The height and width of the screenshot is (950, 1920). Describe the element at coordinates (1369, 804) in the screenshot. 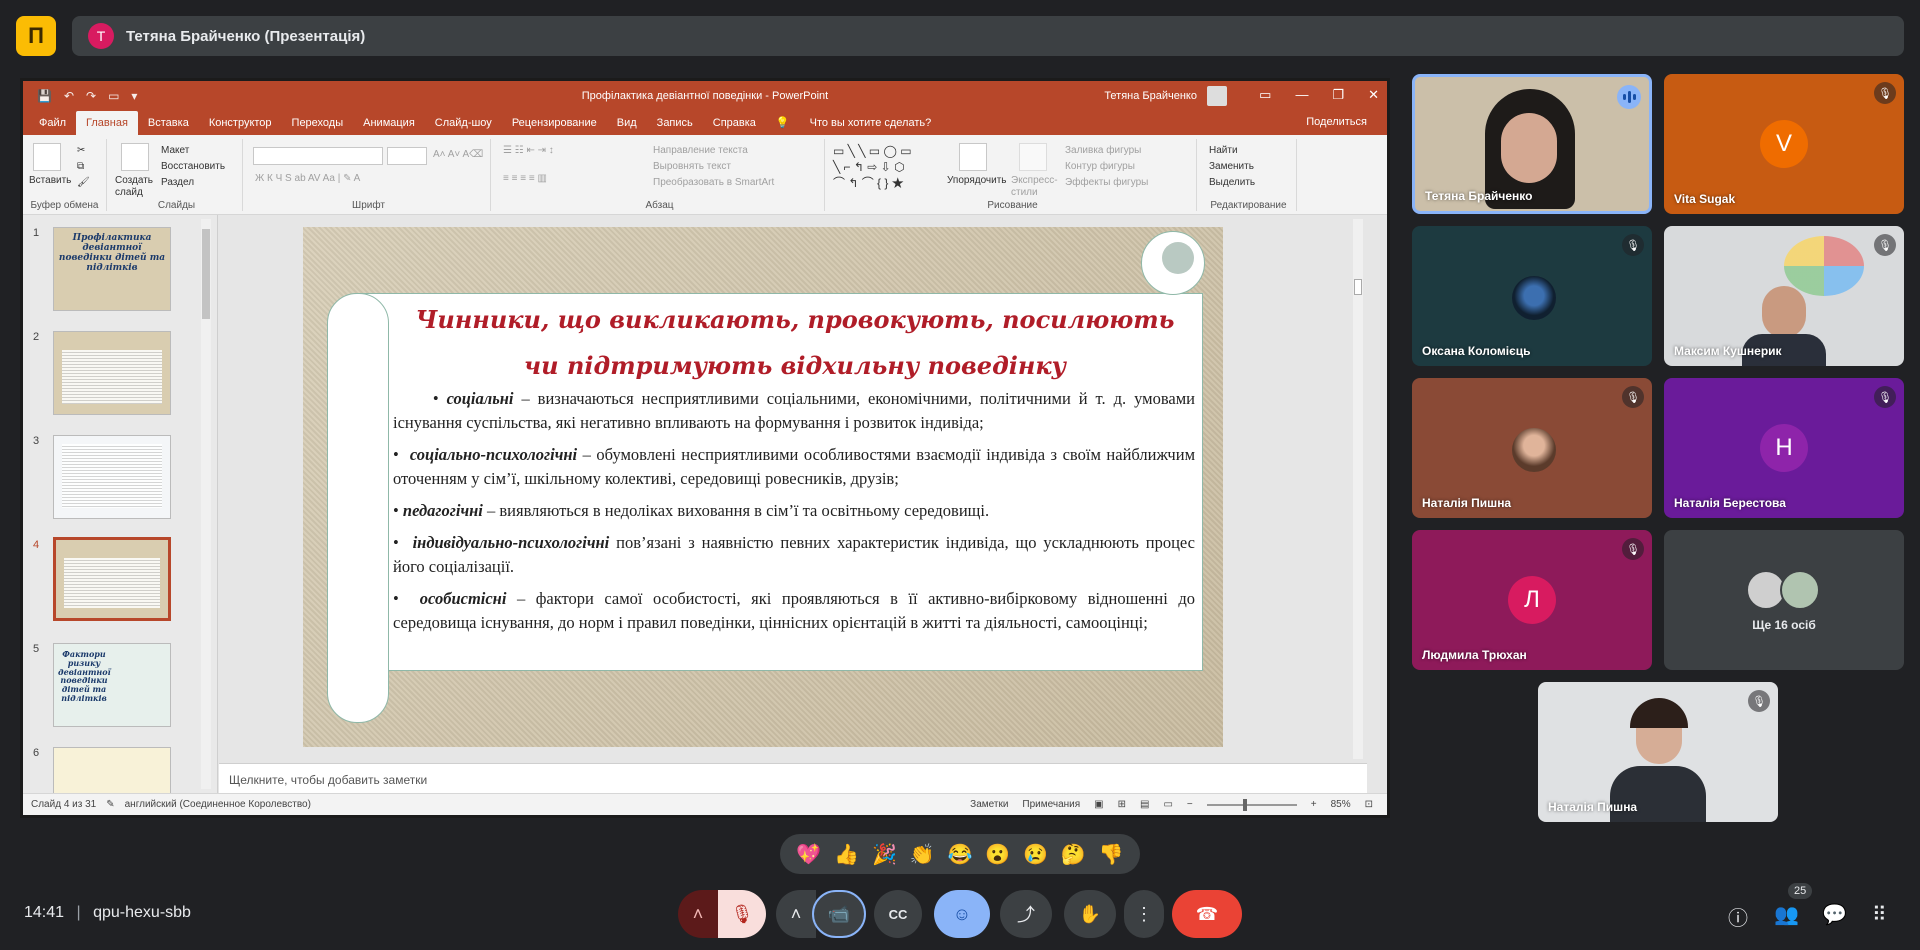

I see `fit-slide-icon: ⊡` at that location.